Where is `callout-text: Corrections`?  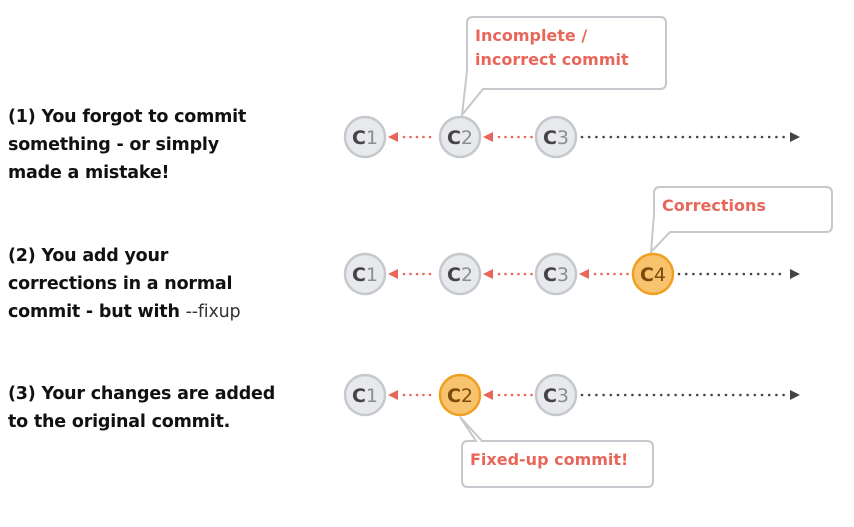
callout-text: Corrections is located at coordinates (714, 205).